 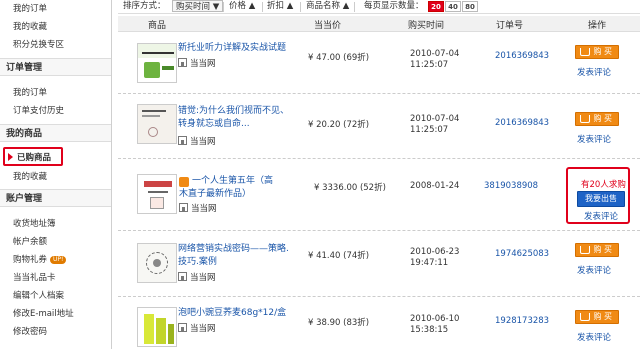 What do you see at coordinates (453, 6) in the screenshot?
I see `per-page-40-button: 40` at bounding box center [453, 6].